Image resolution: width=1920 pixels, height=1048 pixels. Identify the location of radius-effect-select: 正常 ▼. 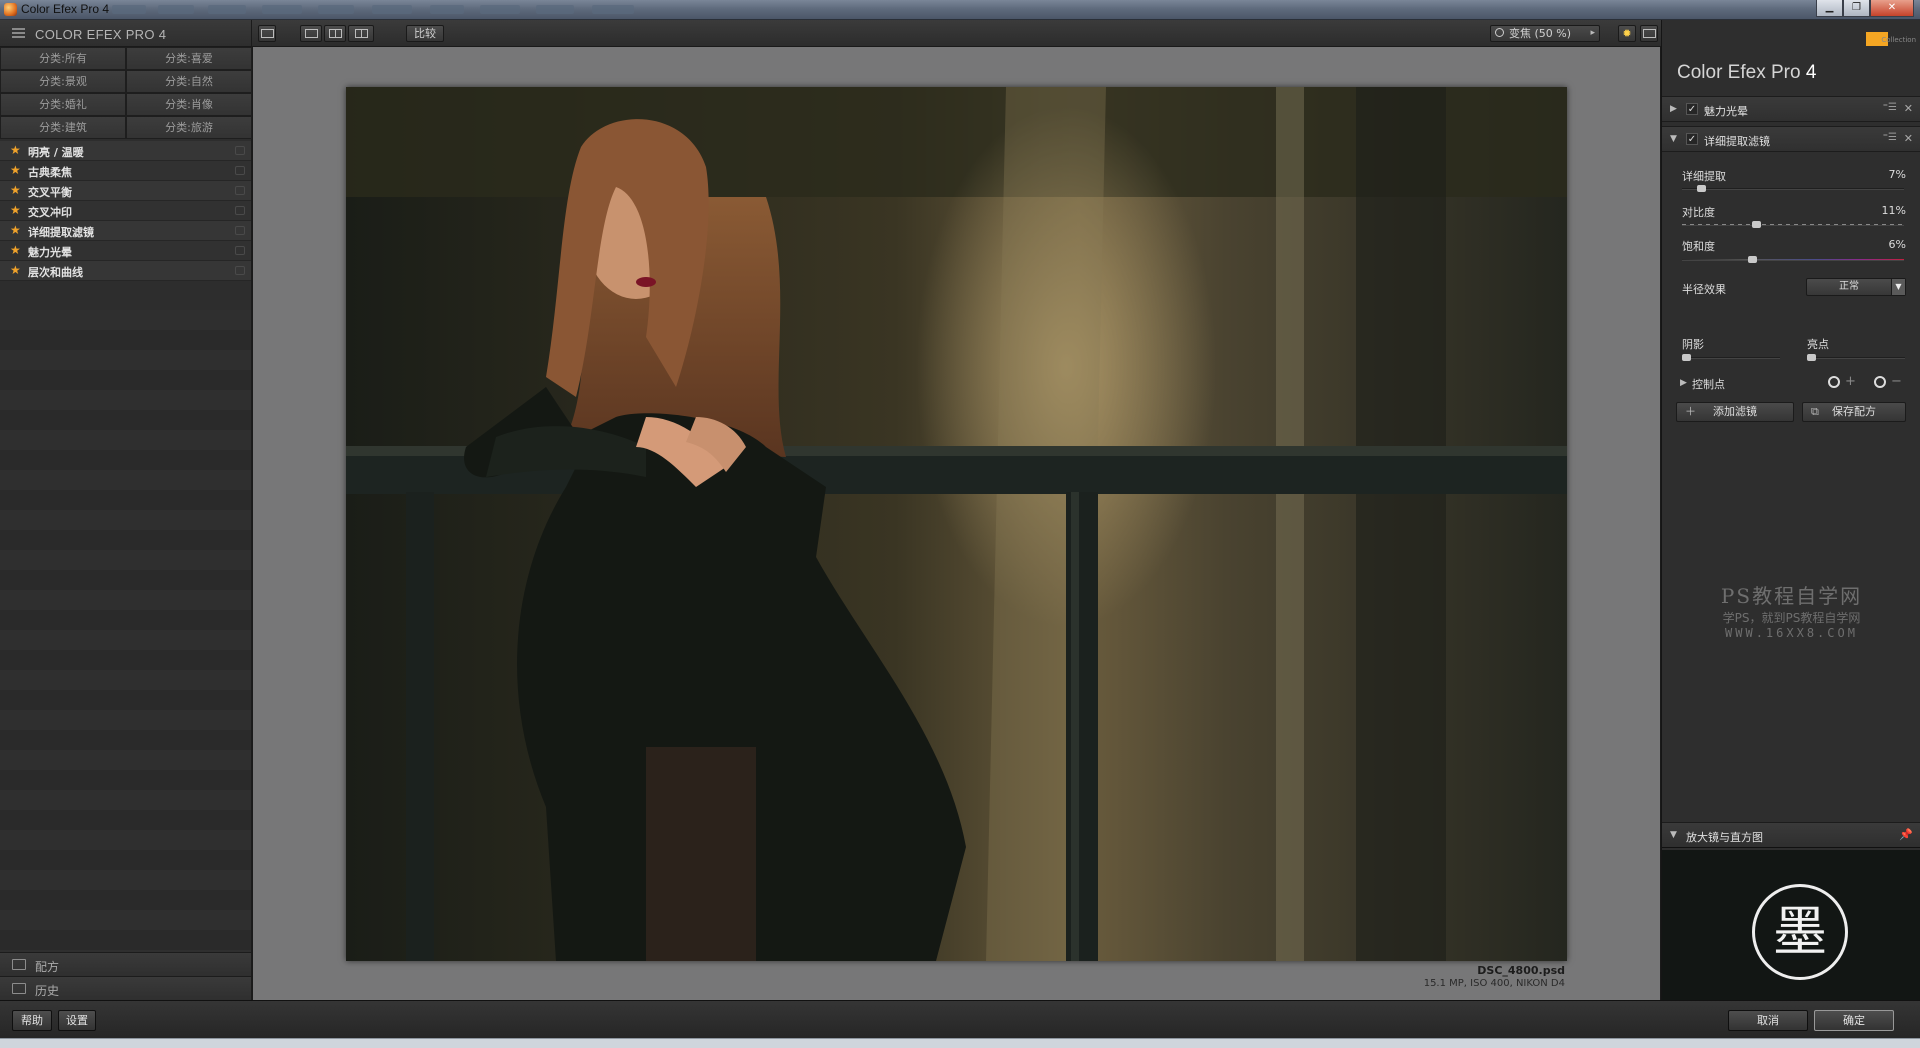
(1856, 287).